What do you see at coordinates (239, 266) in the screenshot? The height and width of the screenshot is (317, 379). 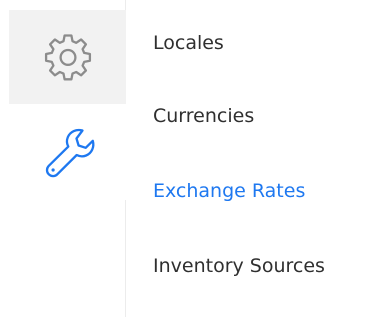 I see `menu-item-inventory-sources: Inventory Sources` at bounding box center [239, 266].